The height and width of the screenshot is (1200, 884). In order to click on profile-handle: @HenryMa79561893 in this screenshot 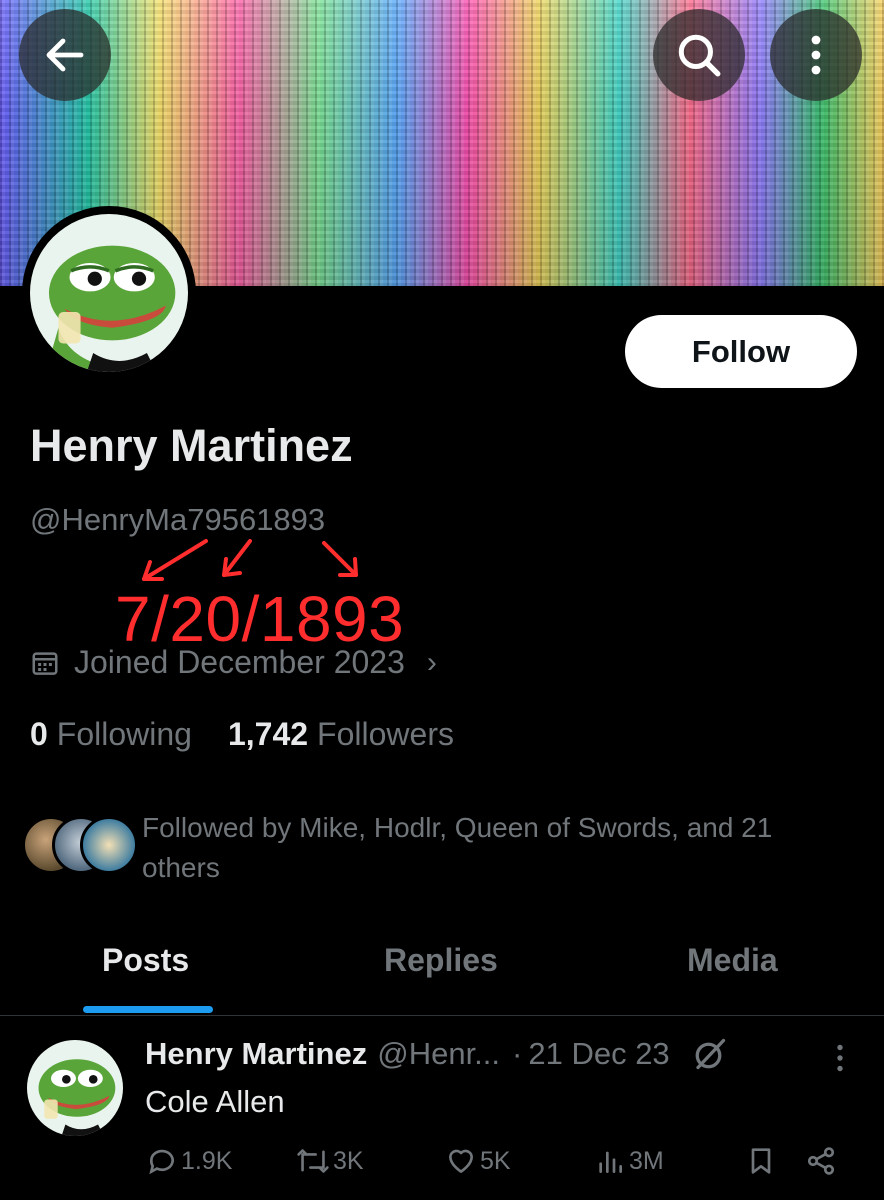, I will do `click(178, 519)`.